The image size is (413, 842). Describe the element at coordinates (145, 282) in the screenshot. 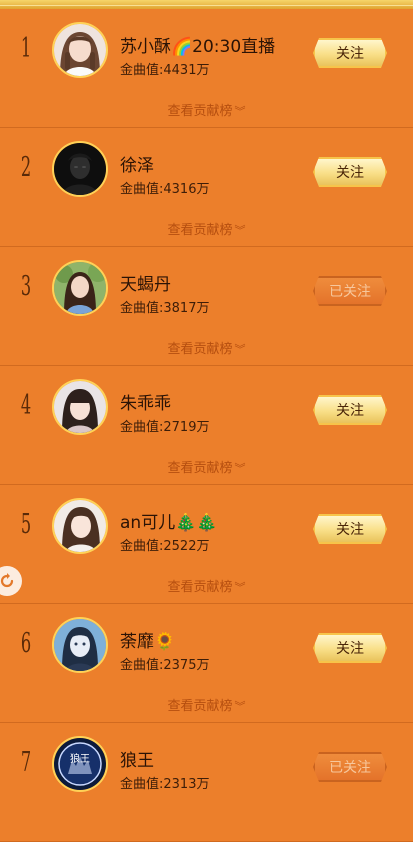

I see `user-name: 天蝎丹` at that location.